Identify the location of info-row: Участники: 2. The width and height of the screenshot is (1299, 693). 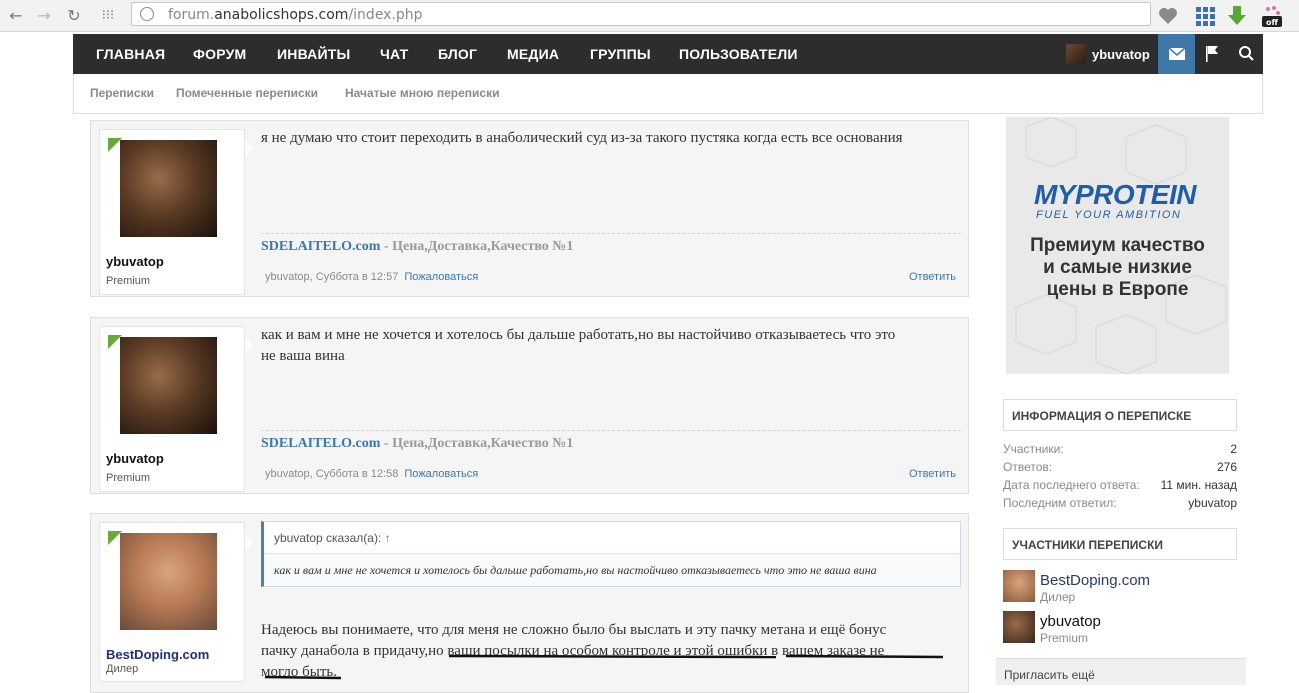
(1120, 449).